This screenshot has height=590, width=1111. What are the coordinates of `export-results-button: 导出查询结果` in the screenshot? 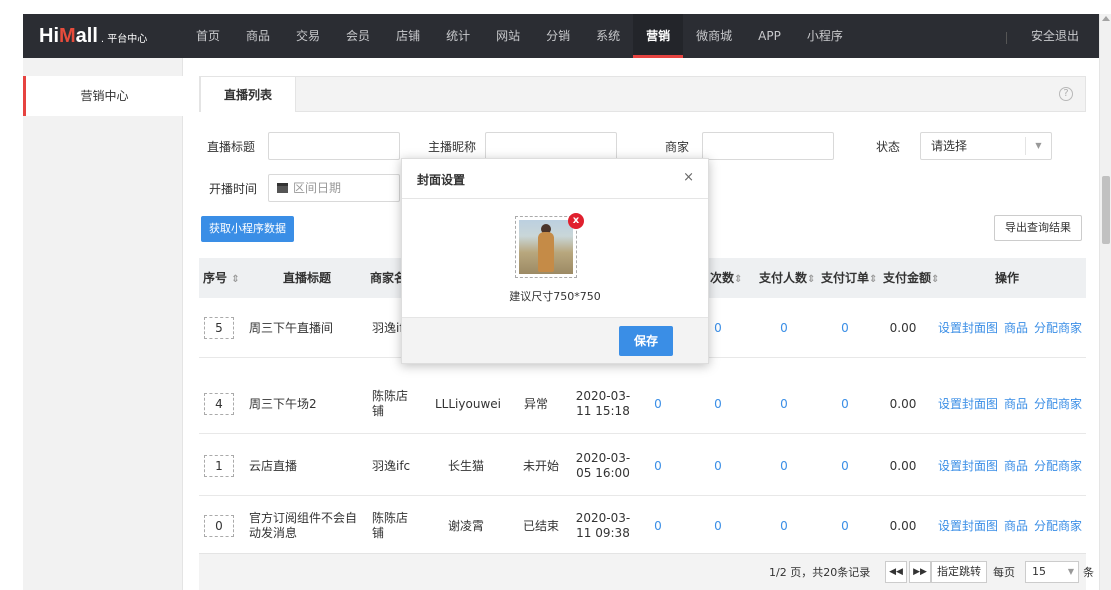 It's located at (1038, 228).